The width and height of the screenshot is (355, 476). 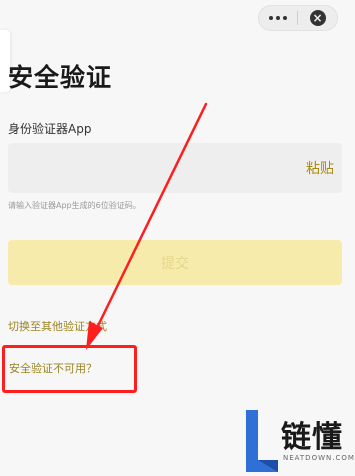 I want to click on more-dots-icon, so click(x=277, y=18).